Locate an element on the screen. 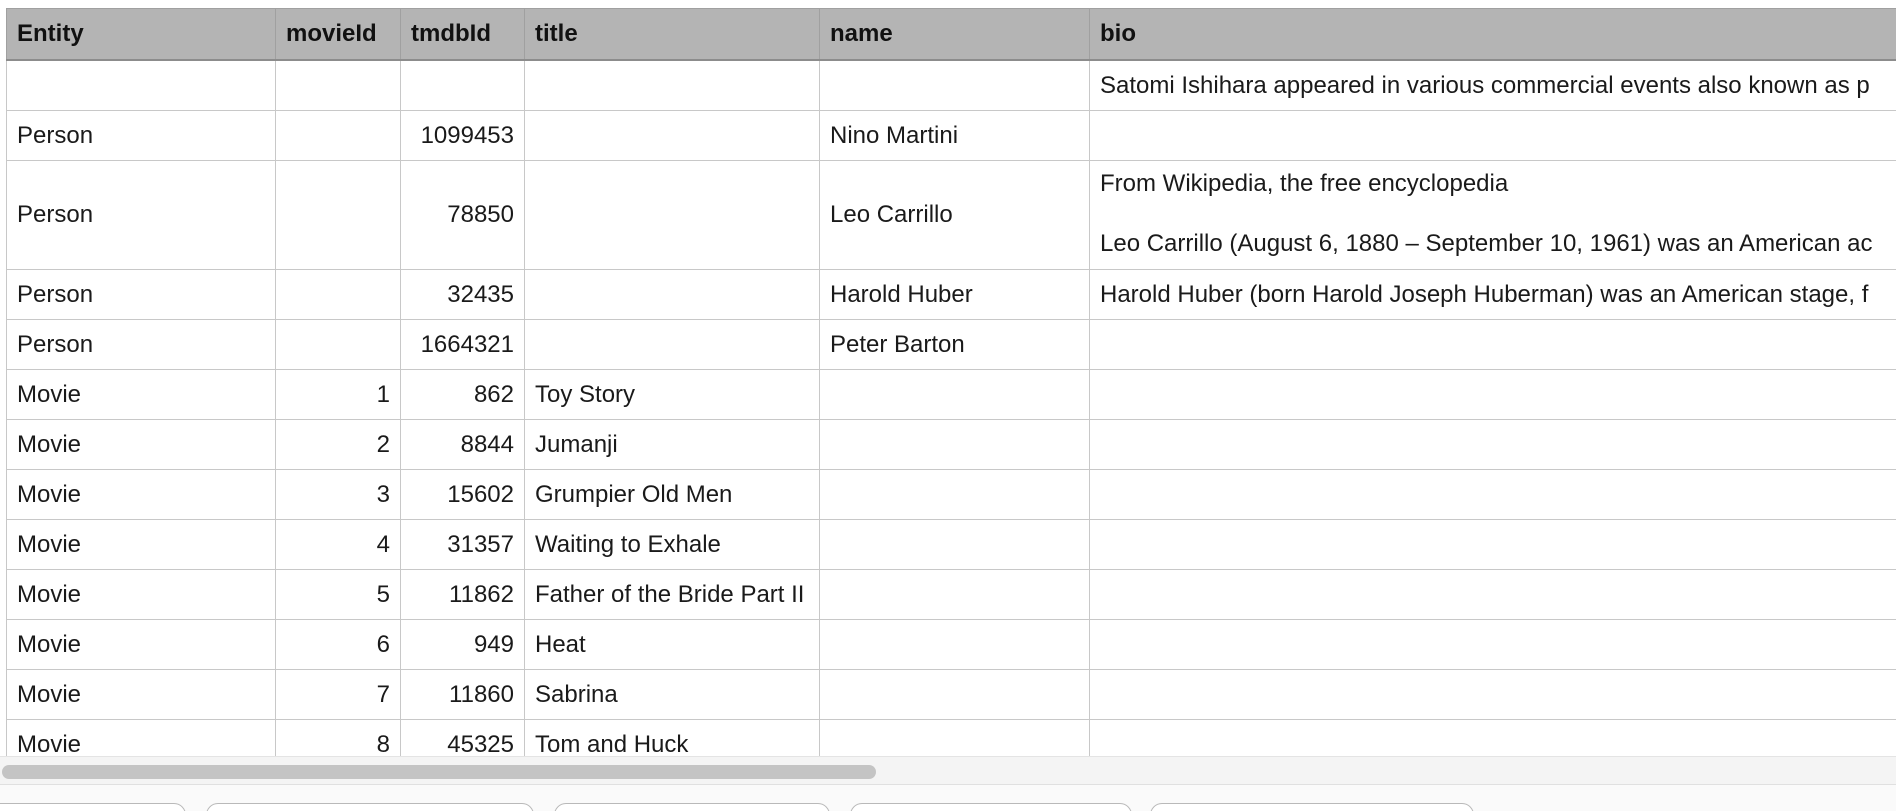 The height and width of the screenshot is (811, 1896). cell-tmdbid: 8844 is located at coordinates (463, 445).